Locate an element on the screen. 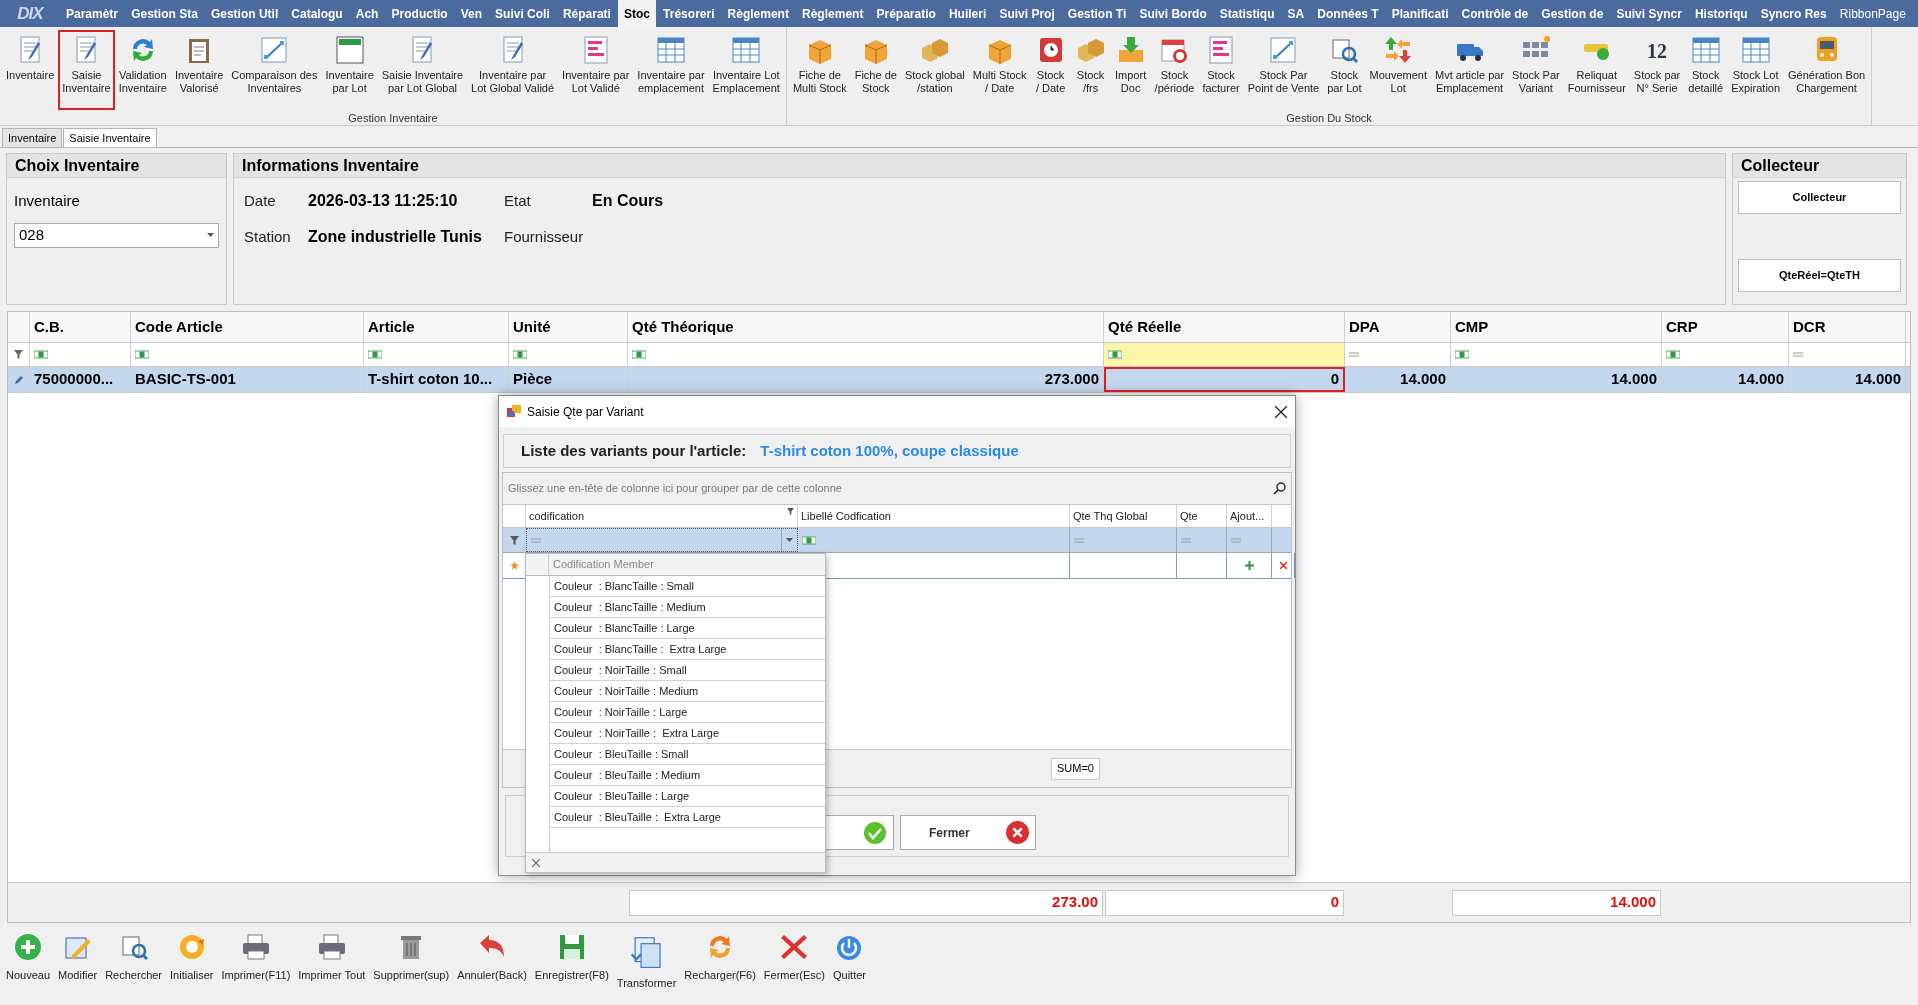  column-header: Qte Thq Global is located at coordinates (1123, 516).